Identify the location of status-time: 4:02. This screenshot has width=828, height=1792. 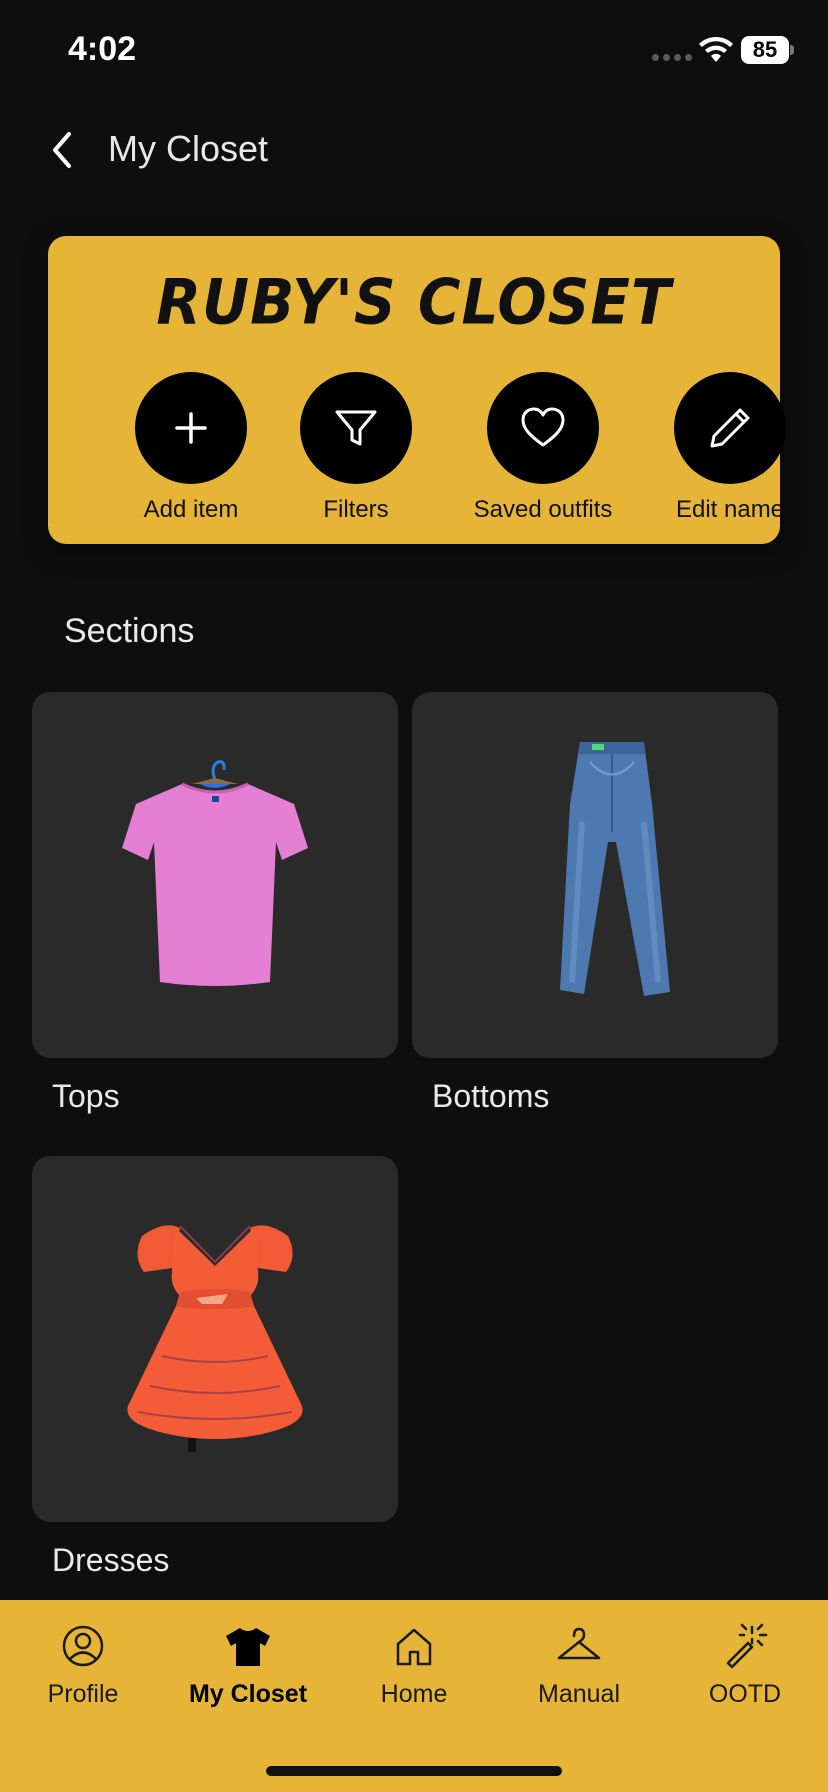
(102, 49).